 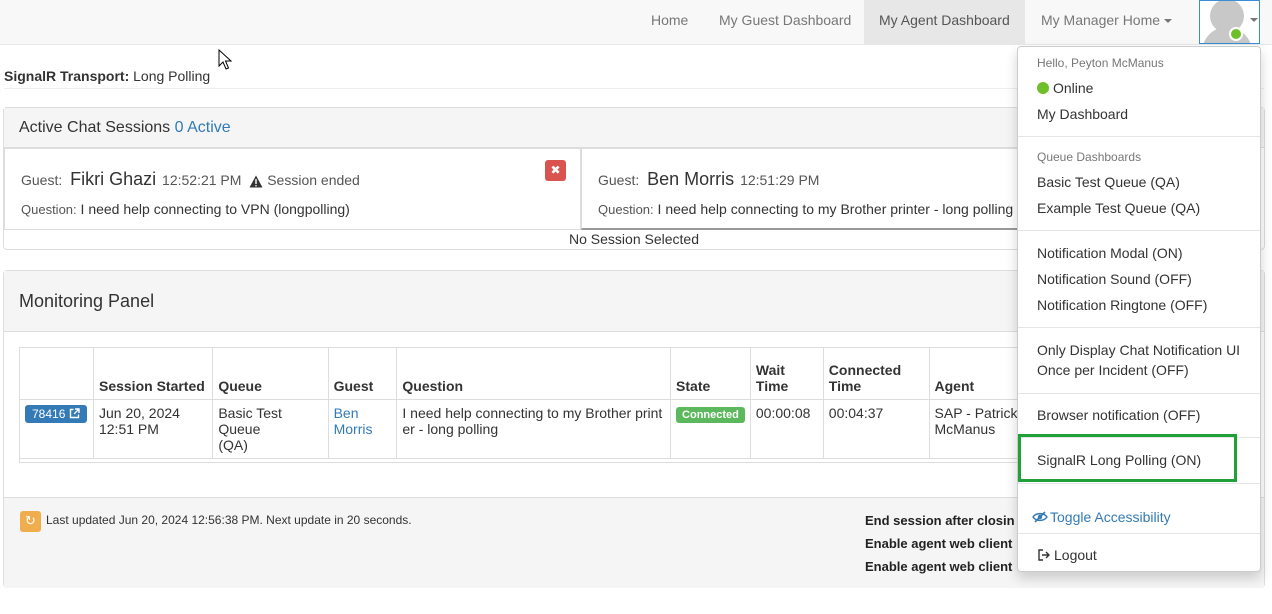 I want to click on close-icon: ✖, so click(x=555, y=170).